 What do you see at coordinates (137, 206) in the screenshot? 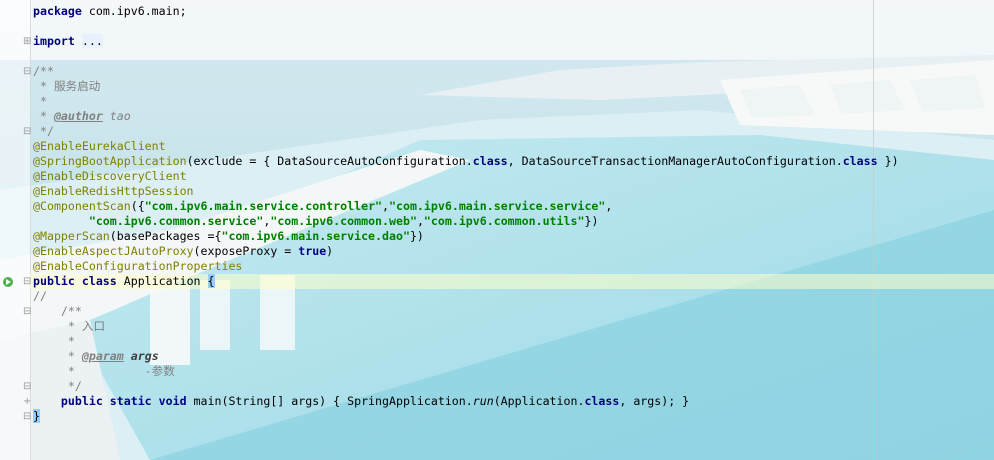
I see `code-token: ({` at bounding box center [137, 206].